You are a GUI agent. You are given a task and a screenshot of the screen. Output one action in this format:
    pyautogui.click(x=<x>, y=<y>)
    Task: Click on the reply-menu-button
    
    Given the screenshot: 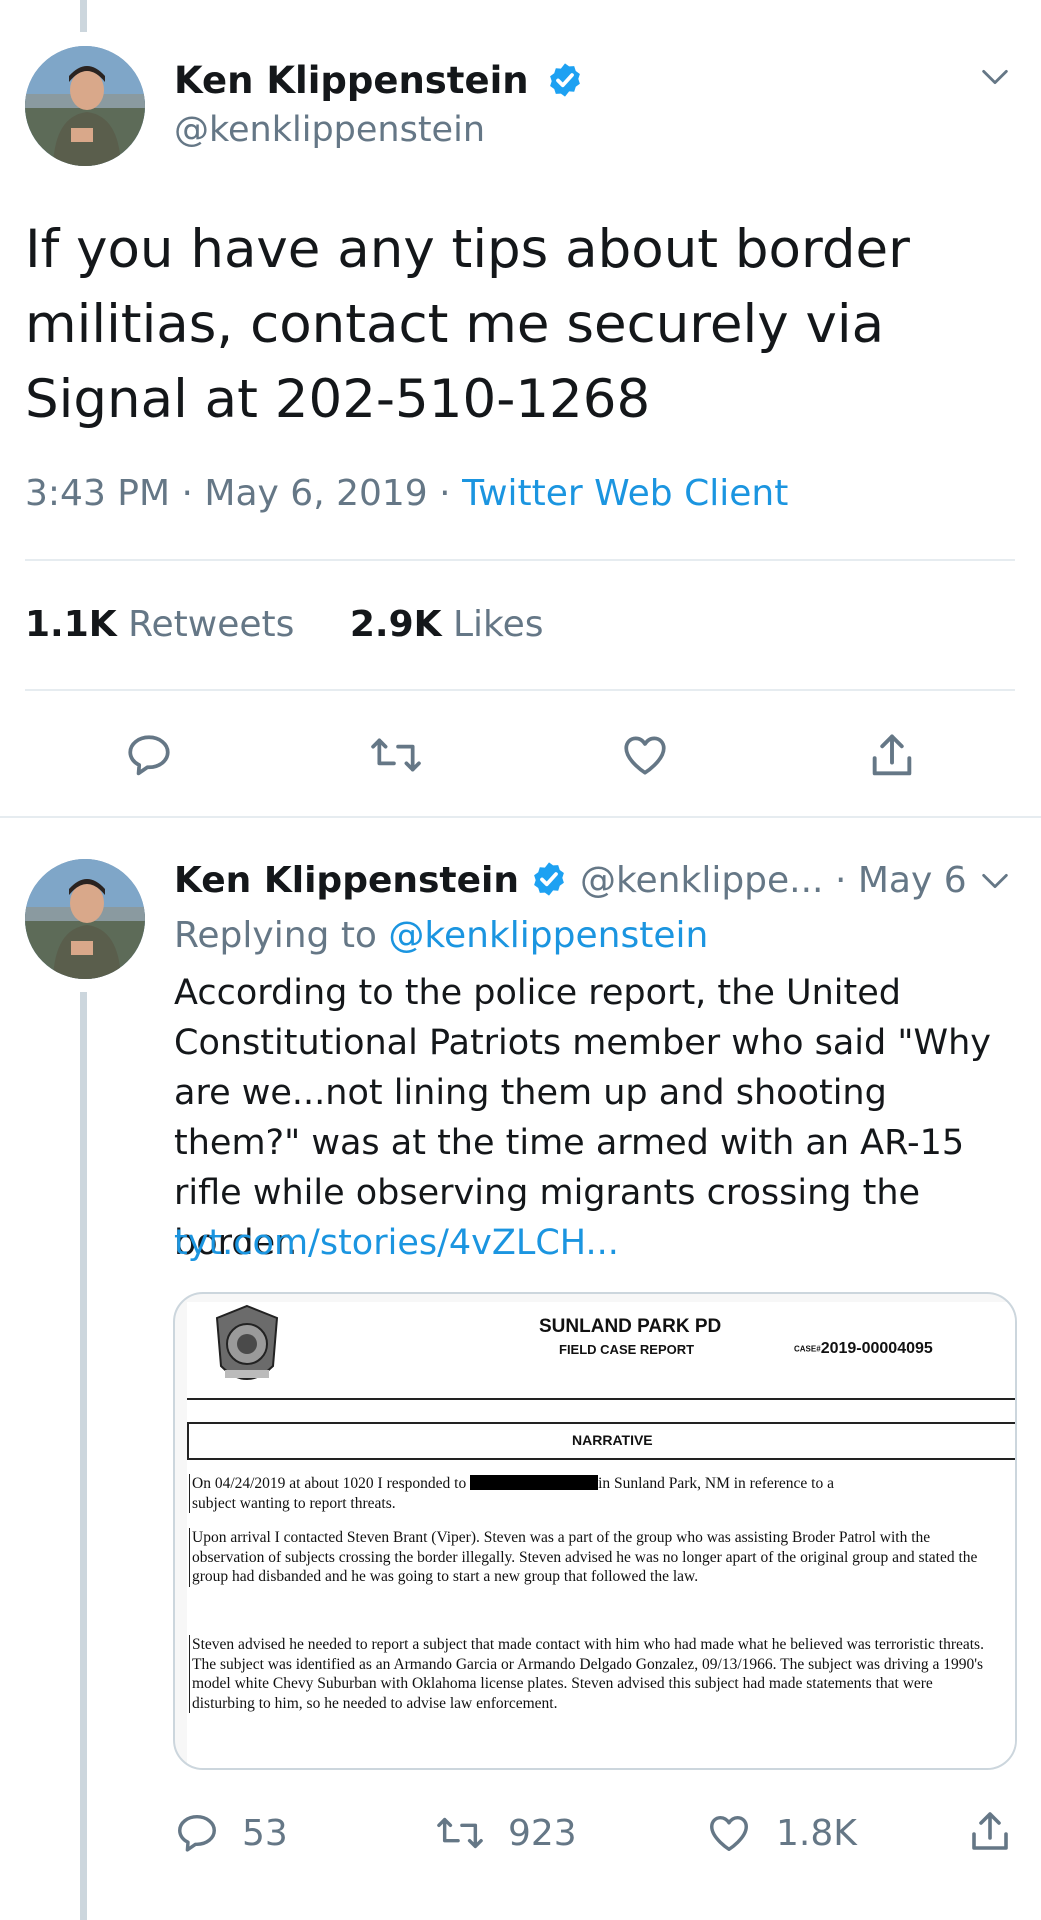 What is the action you would take?
    pyautogui.click(x=995, y=883)
    